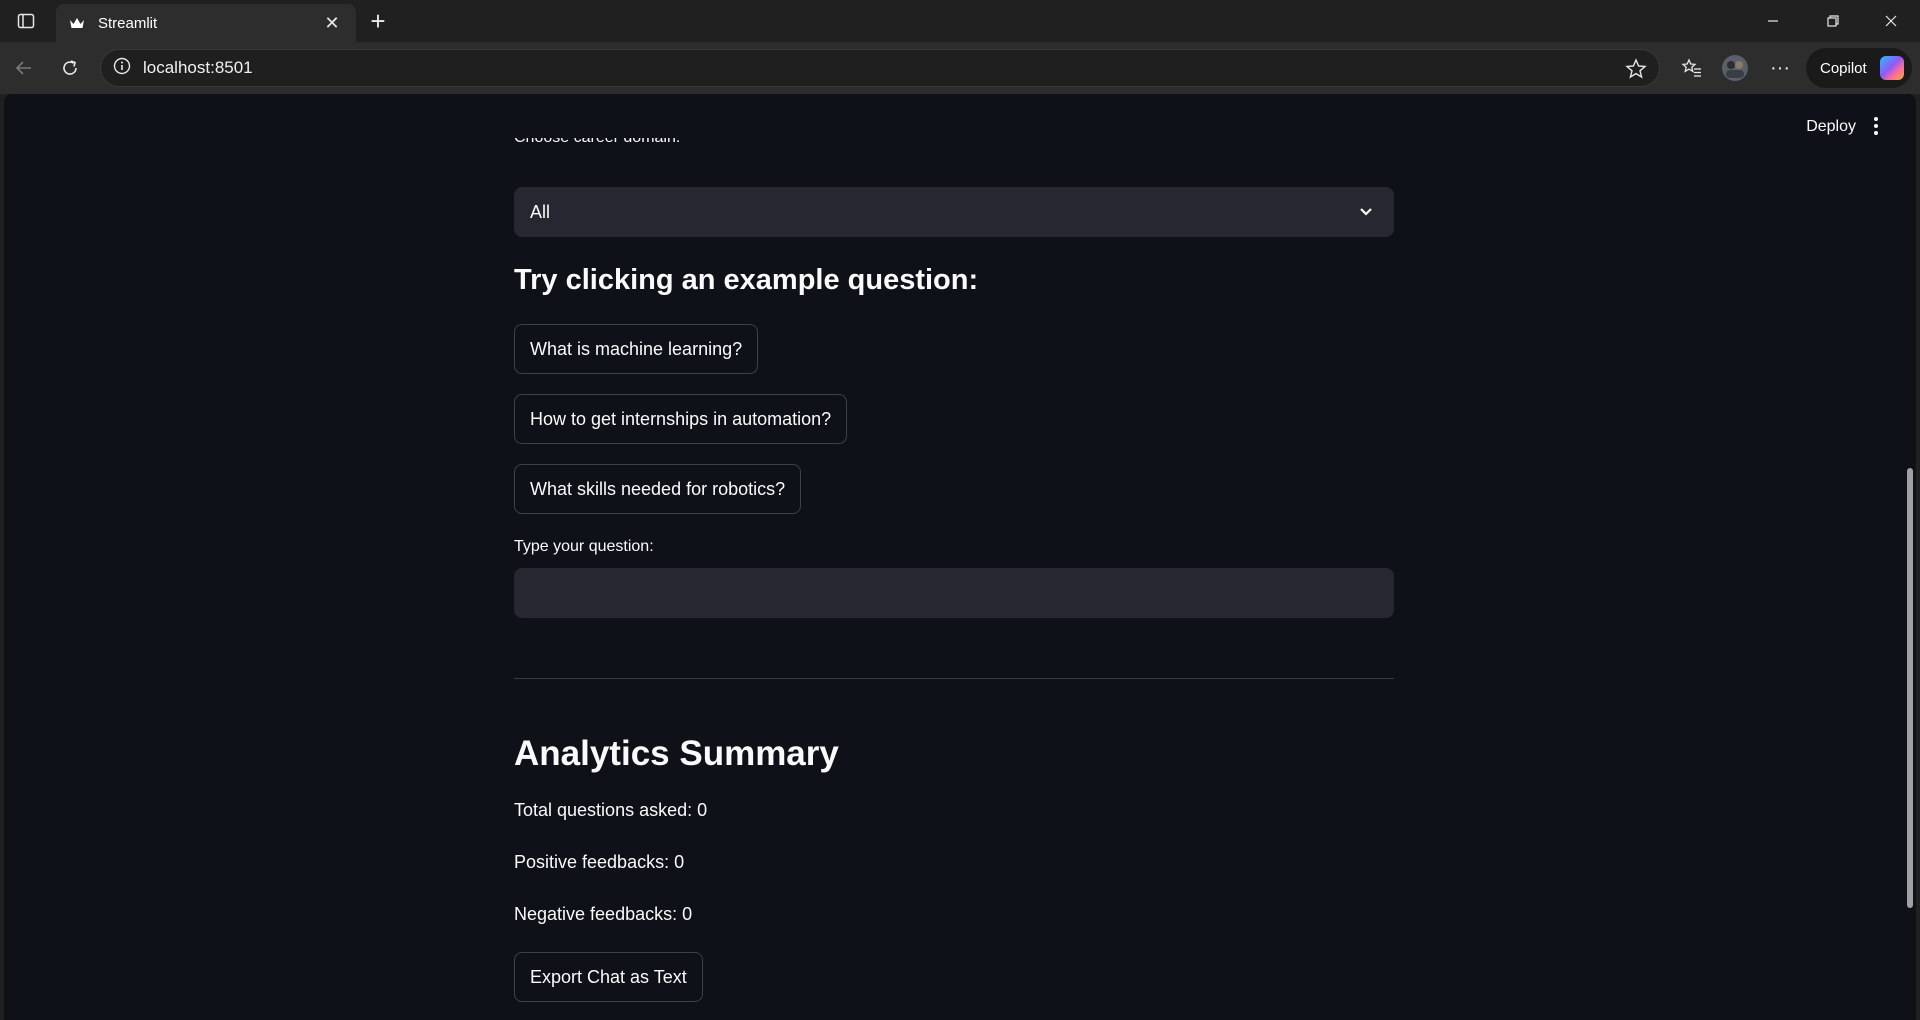 The height and width of the screenshot is (1020, 1920). What do you see at coordinates (636, 349) in the screenshot?
I see `example-question-button: What is machine learning?` at bounding box center [636, 349].